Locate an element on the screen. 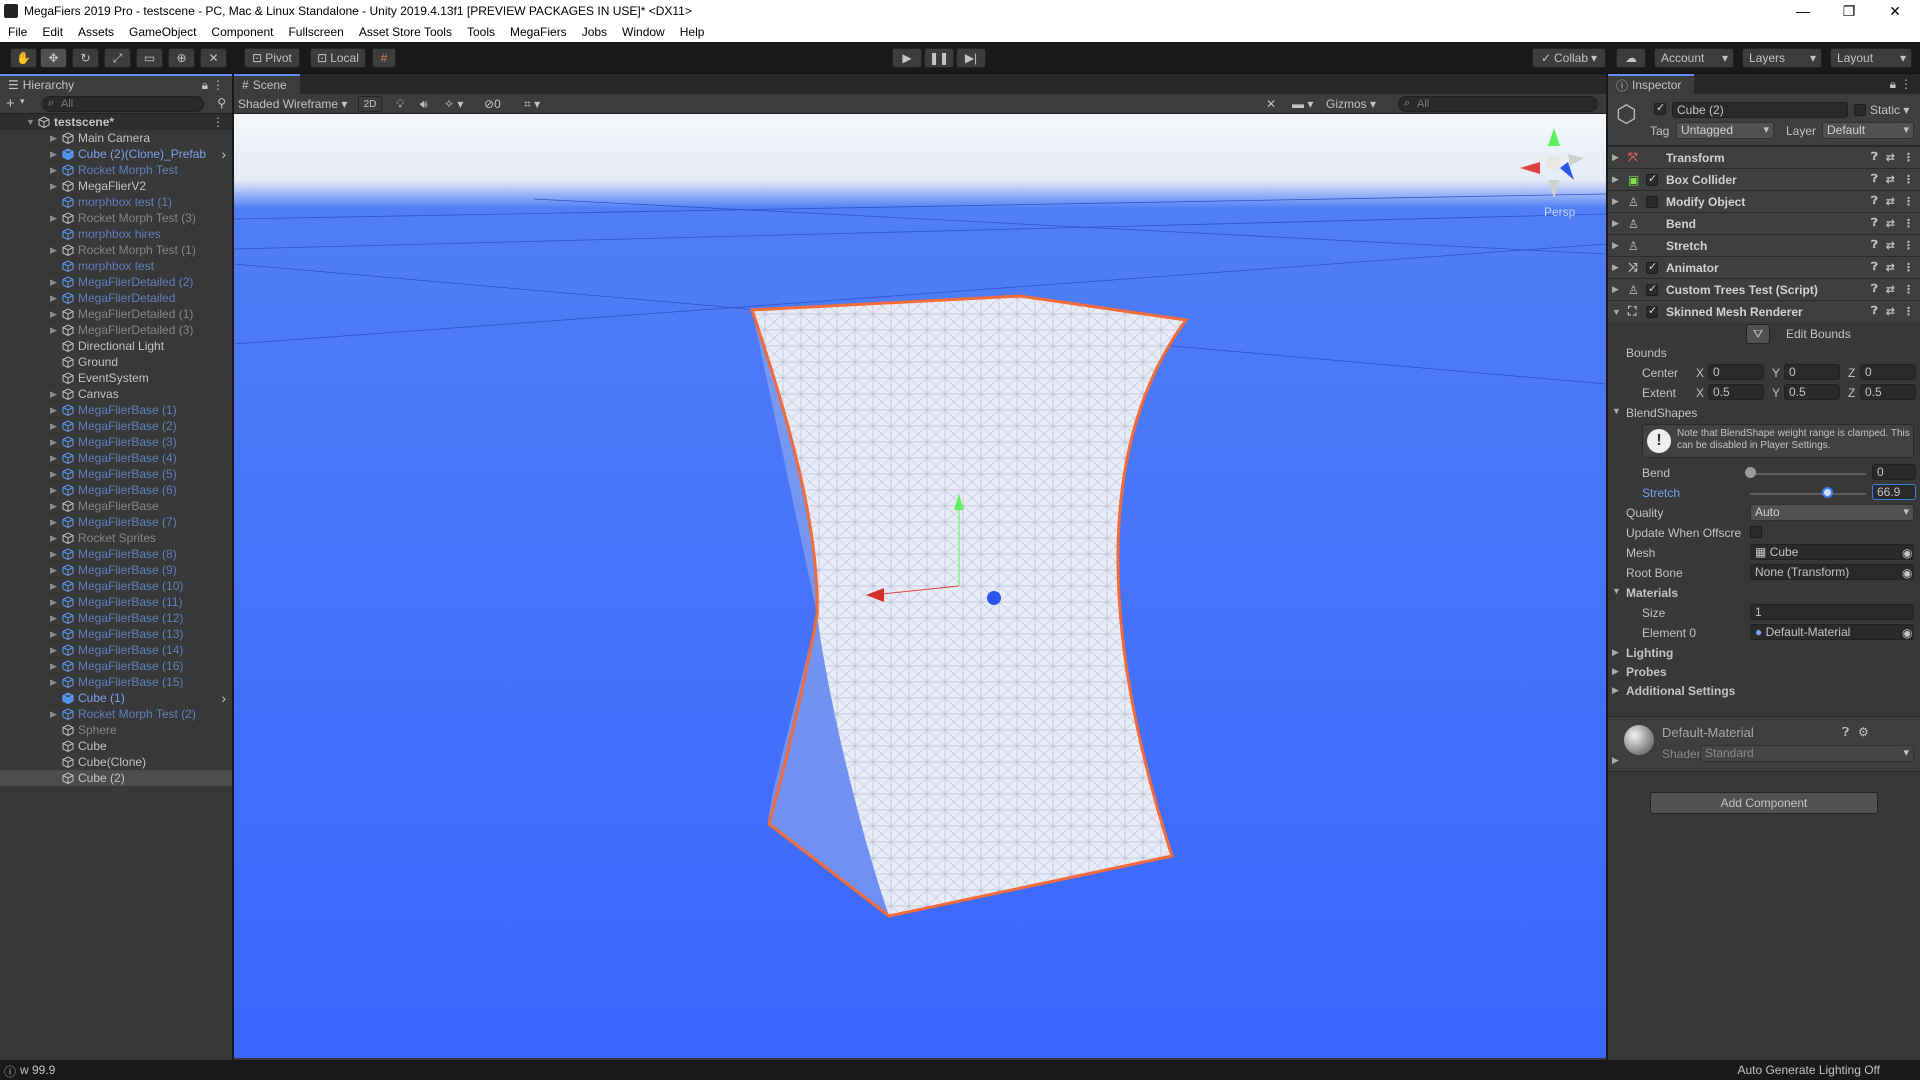  component-header: ▶♙Modify Object❓︎⇄⋮ is located at coordinates (1764, 201).